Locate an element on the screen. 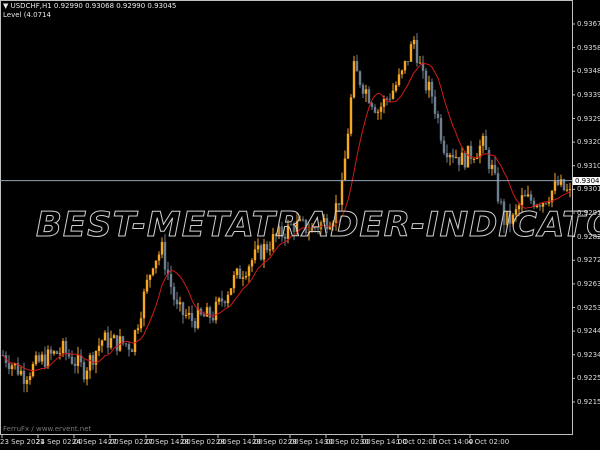 The height and width of the screenshot is (450, 600). y-axis-label: 0.92535 is located at coordinates (588, 307).